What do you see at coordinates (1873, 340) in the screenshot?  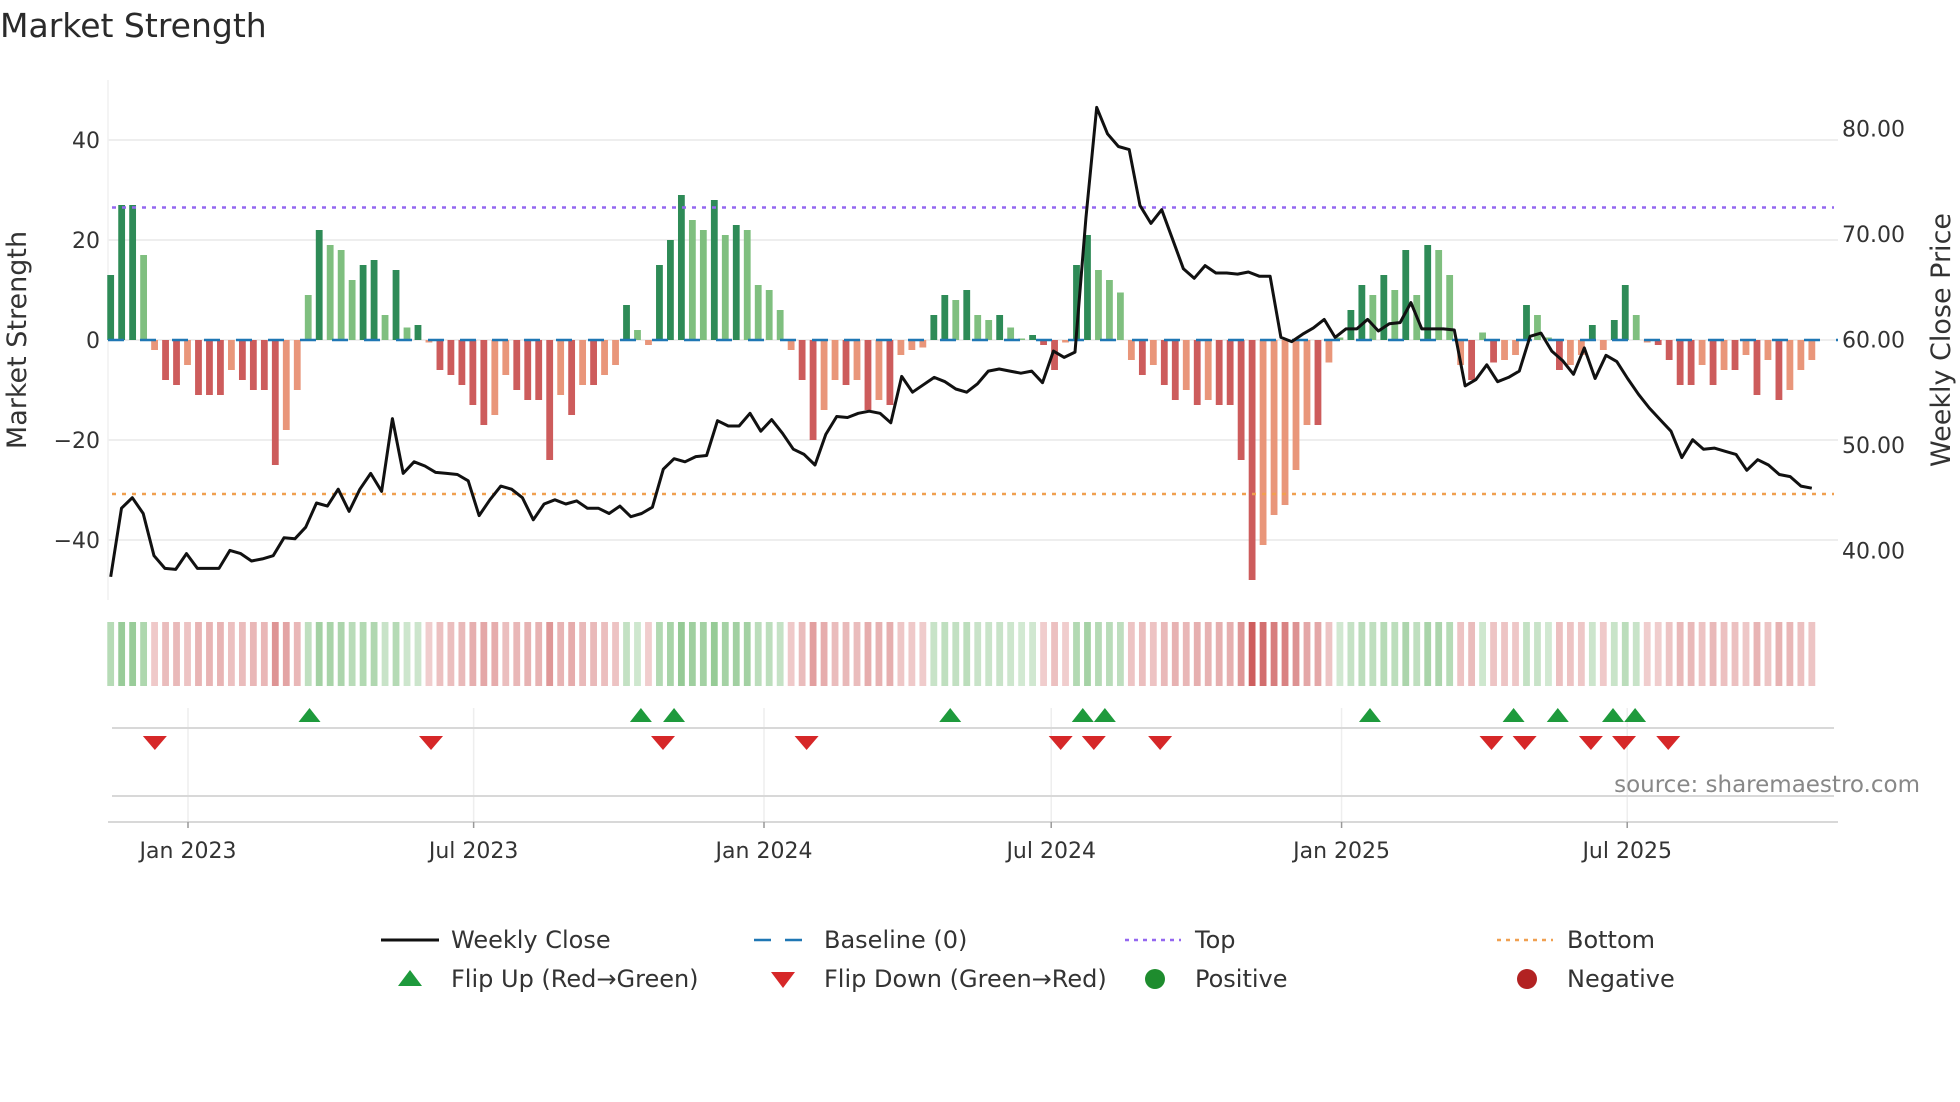 I see `right-tick-label: 60.00` at bounding box center [1873, 340].